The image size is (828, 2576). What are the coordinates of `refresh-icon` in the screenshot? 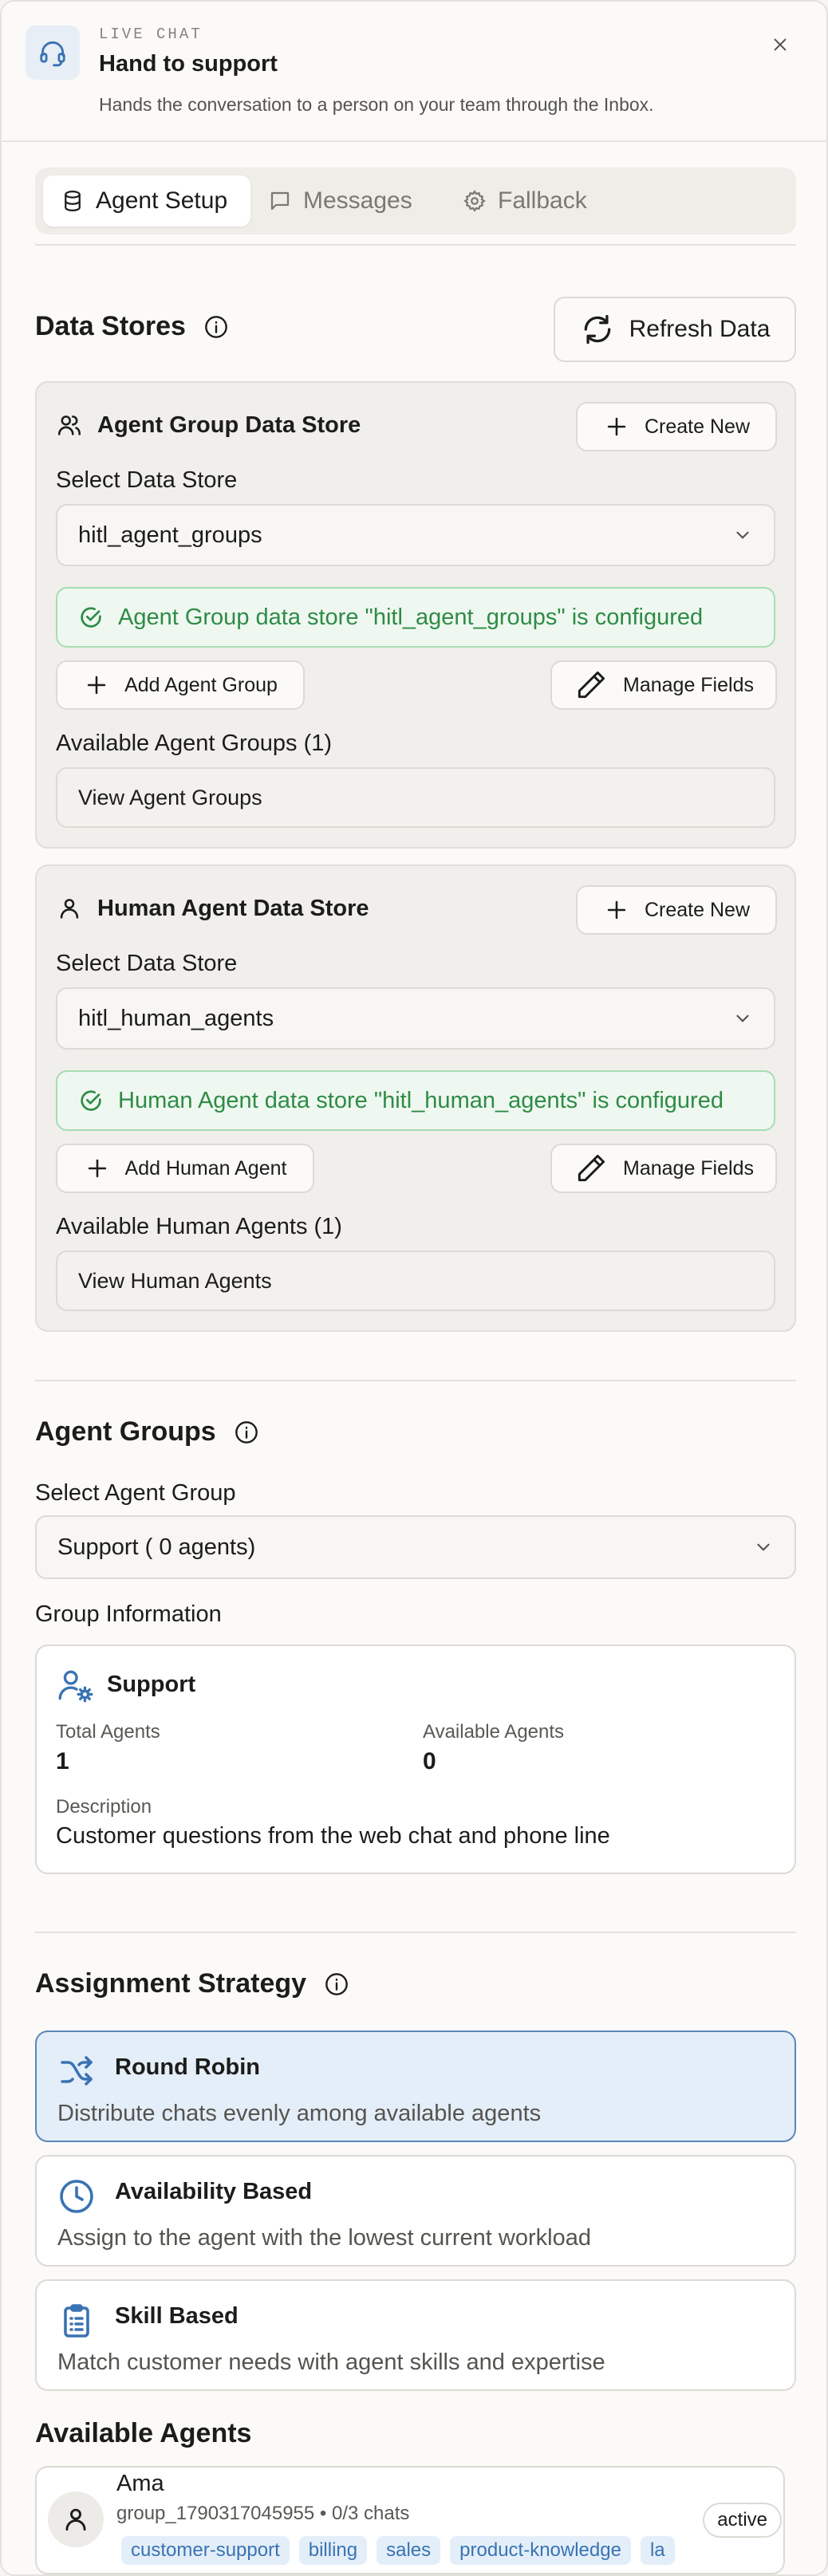 It's located at (597, 329).